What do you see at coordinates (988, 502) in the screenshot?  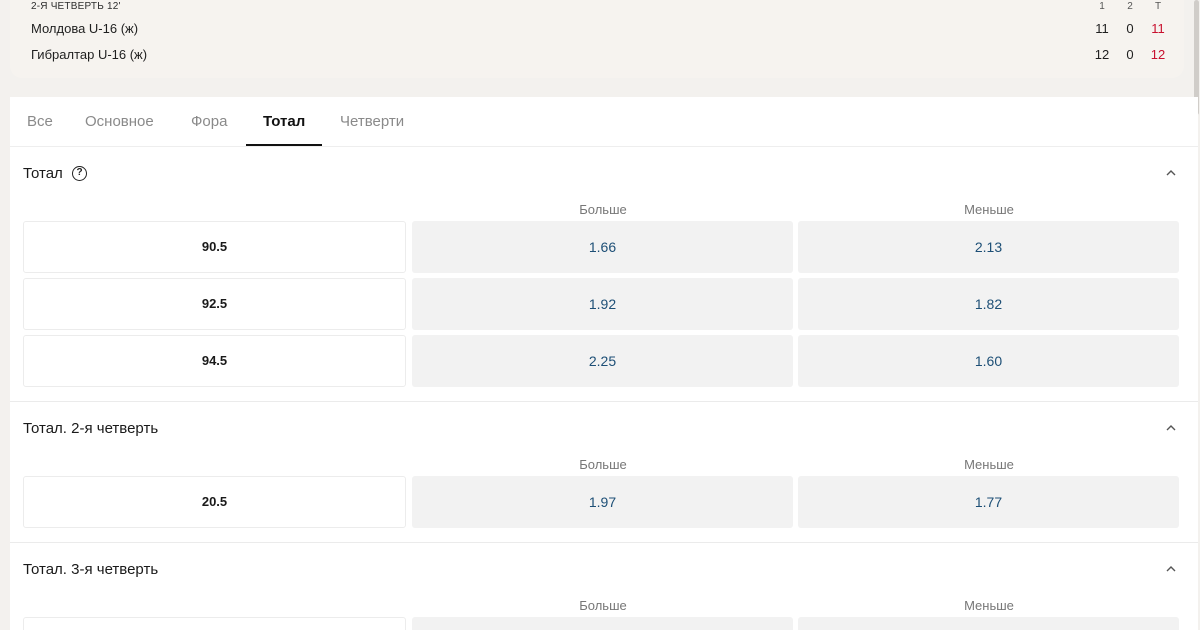 I see `odd-under-button: 1.77` at bounding box center [988, 502].